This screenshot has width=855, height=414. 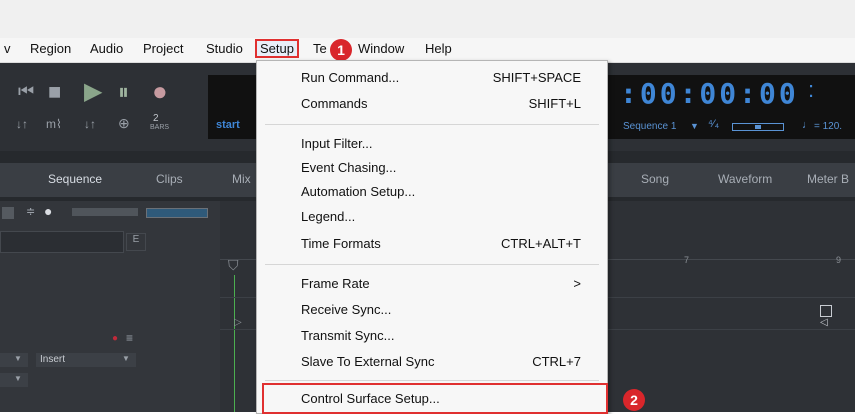 What do you see at coordinates (381, 48) in the screenshot?
I see `menu-window: Window` at bounding box center [381, 48].